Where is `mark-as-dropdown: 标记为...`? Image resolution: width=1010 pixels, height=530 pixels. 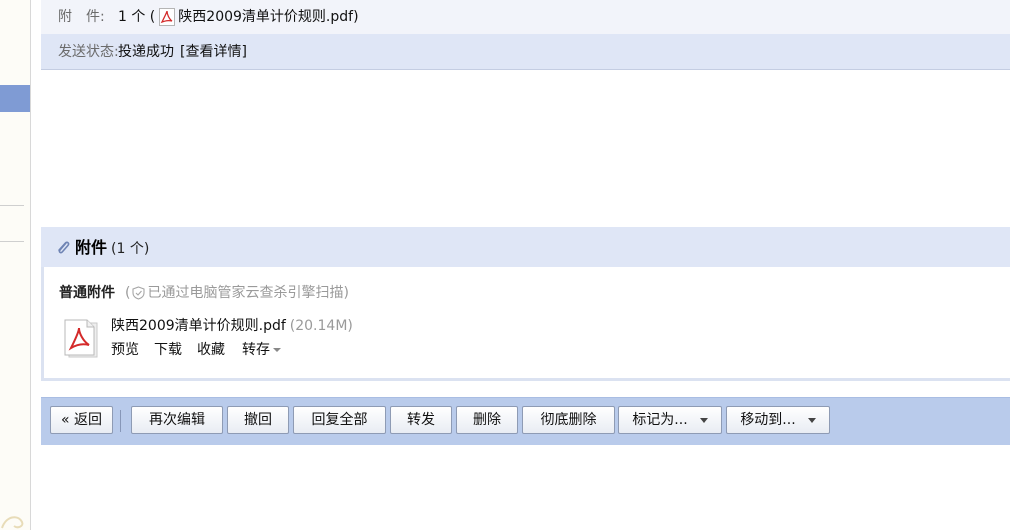
mark-as-dropdown: 标记为... is located at coordinates (670, 420).